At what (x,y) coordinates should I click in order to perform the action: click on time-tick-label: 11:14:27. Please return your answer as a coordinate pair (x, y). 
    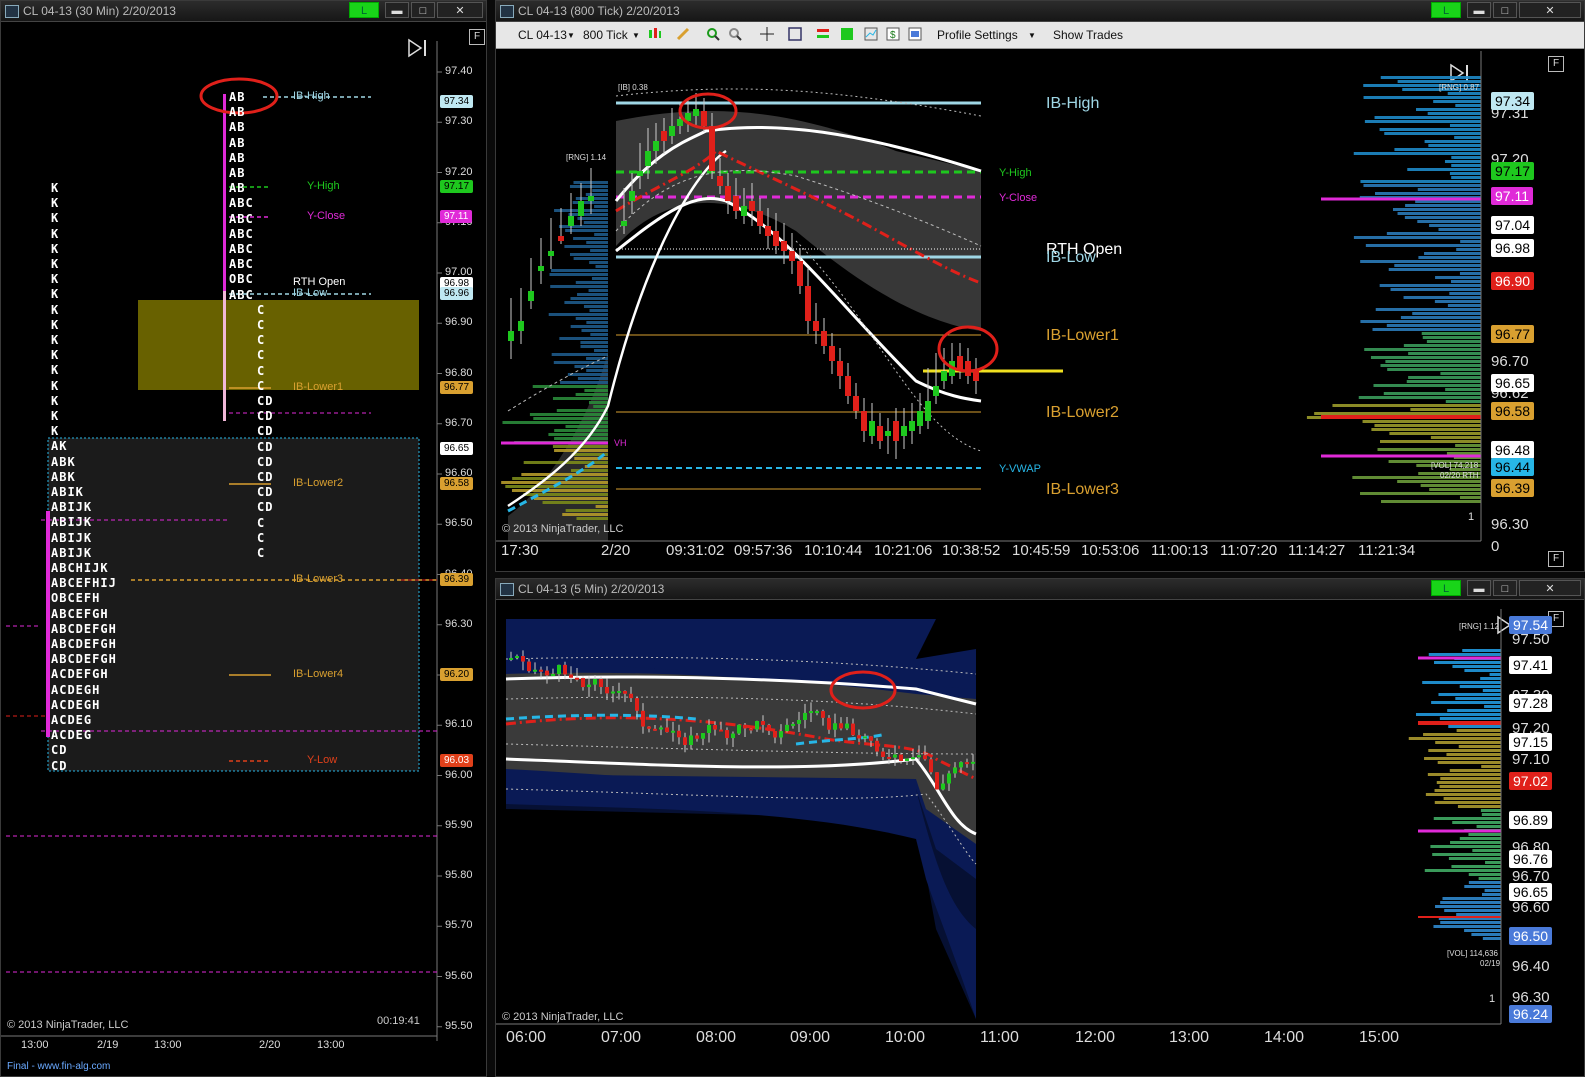
    Looking at the image, I should click on (1317, 550).